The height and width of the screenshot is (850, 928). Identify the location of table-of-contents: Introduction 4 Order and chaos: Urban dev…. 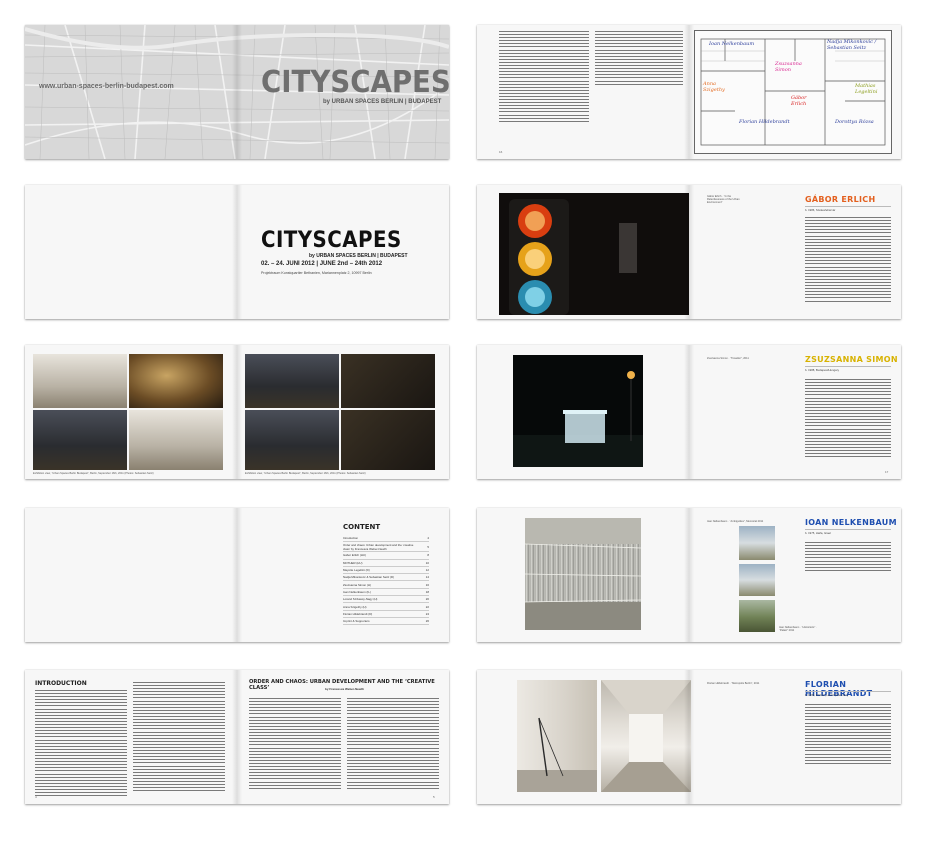
(386, 580).